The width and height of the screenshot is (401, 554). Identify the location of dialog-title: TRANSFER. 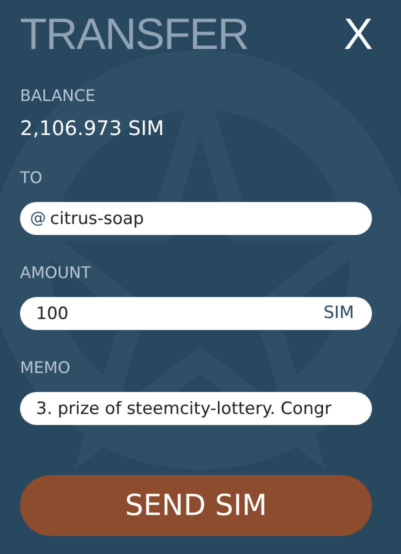
(134, 35).